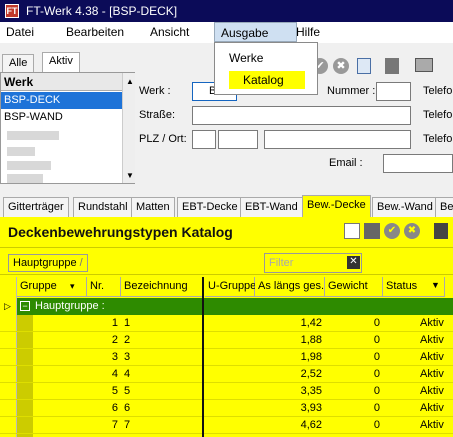 The height and width of the screenshot is (437, 453). I want to click on cell-bezeichnung: 6, so click(127, 408).